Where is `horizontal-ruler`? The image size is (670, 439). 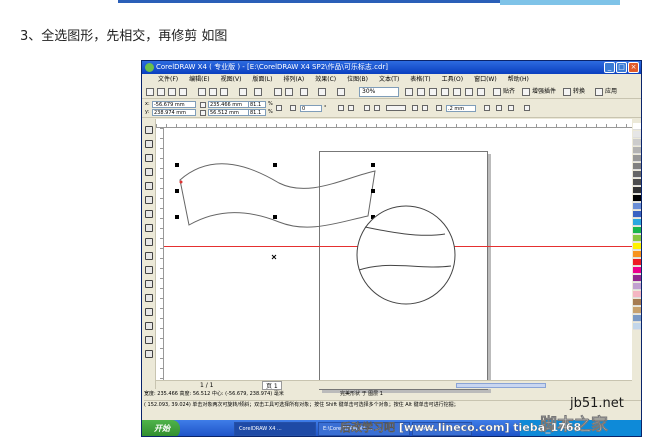
horizontal-ruler is located at coordinates (394, 123).